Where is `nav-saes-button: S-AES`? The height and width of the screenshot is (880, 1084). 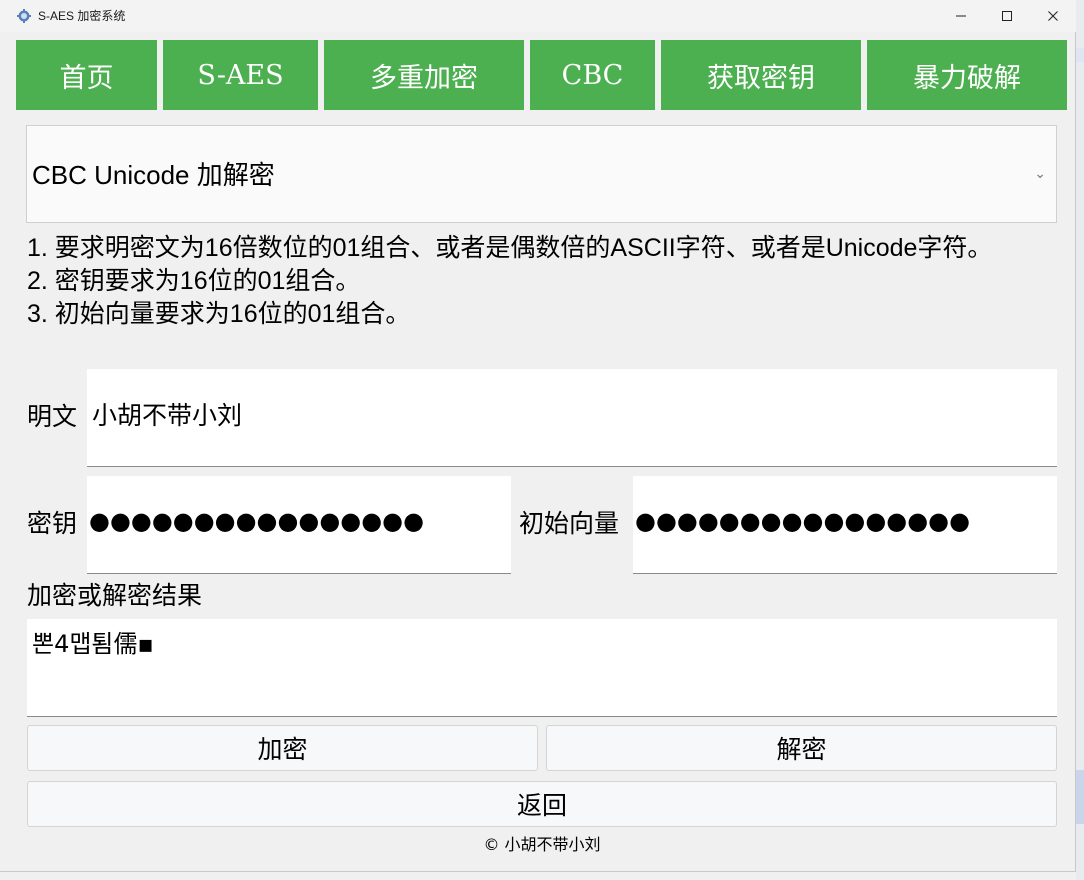
nav-saes-button: S-AES is located at coordinates (240, 75).